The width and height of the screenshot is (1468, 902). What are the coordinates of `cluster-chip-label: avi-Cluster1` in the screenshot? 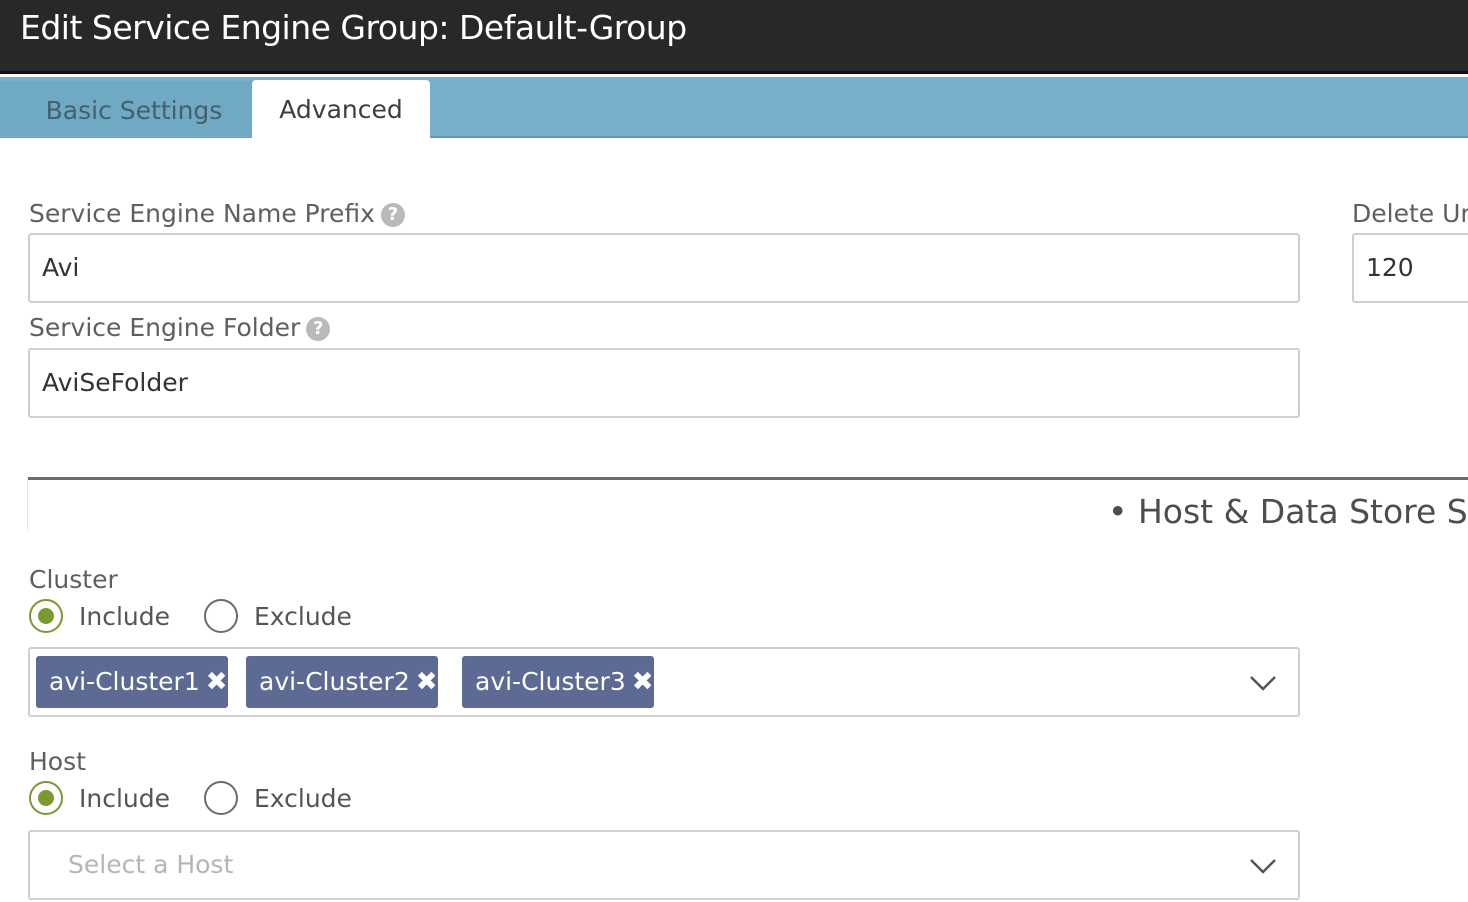 It's located at (124, 681).